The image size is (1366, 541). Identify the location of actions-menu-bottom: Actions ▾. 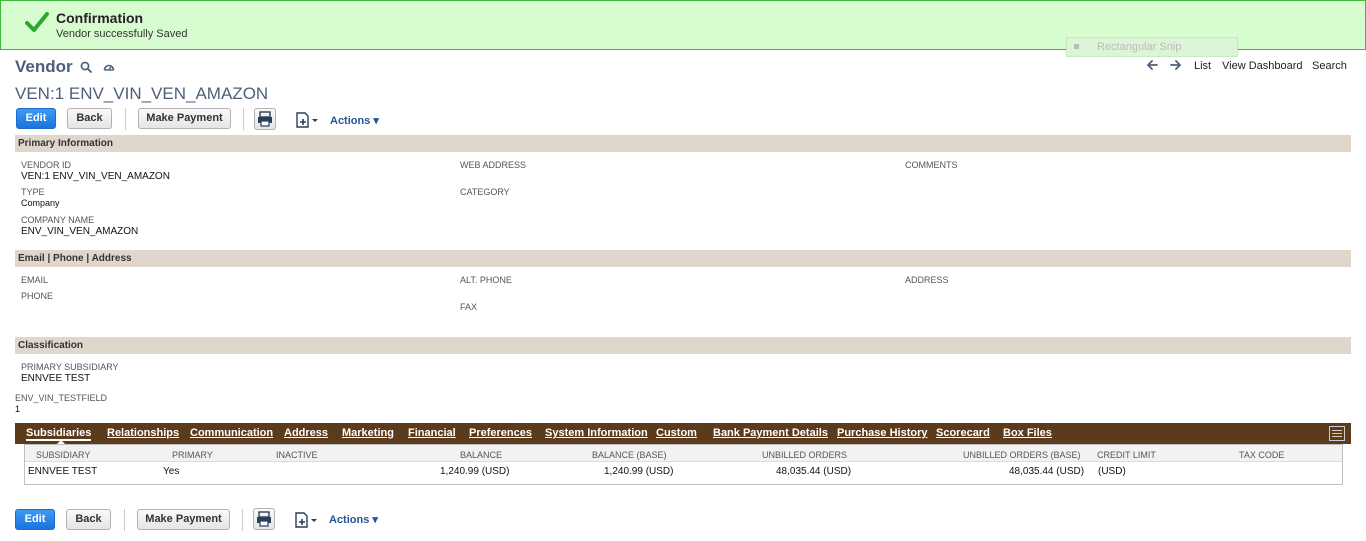
(353, 519).